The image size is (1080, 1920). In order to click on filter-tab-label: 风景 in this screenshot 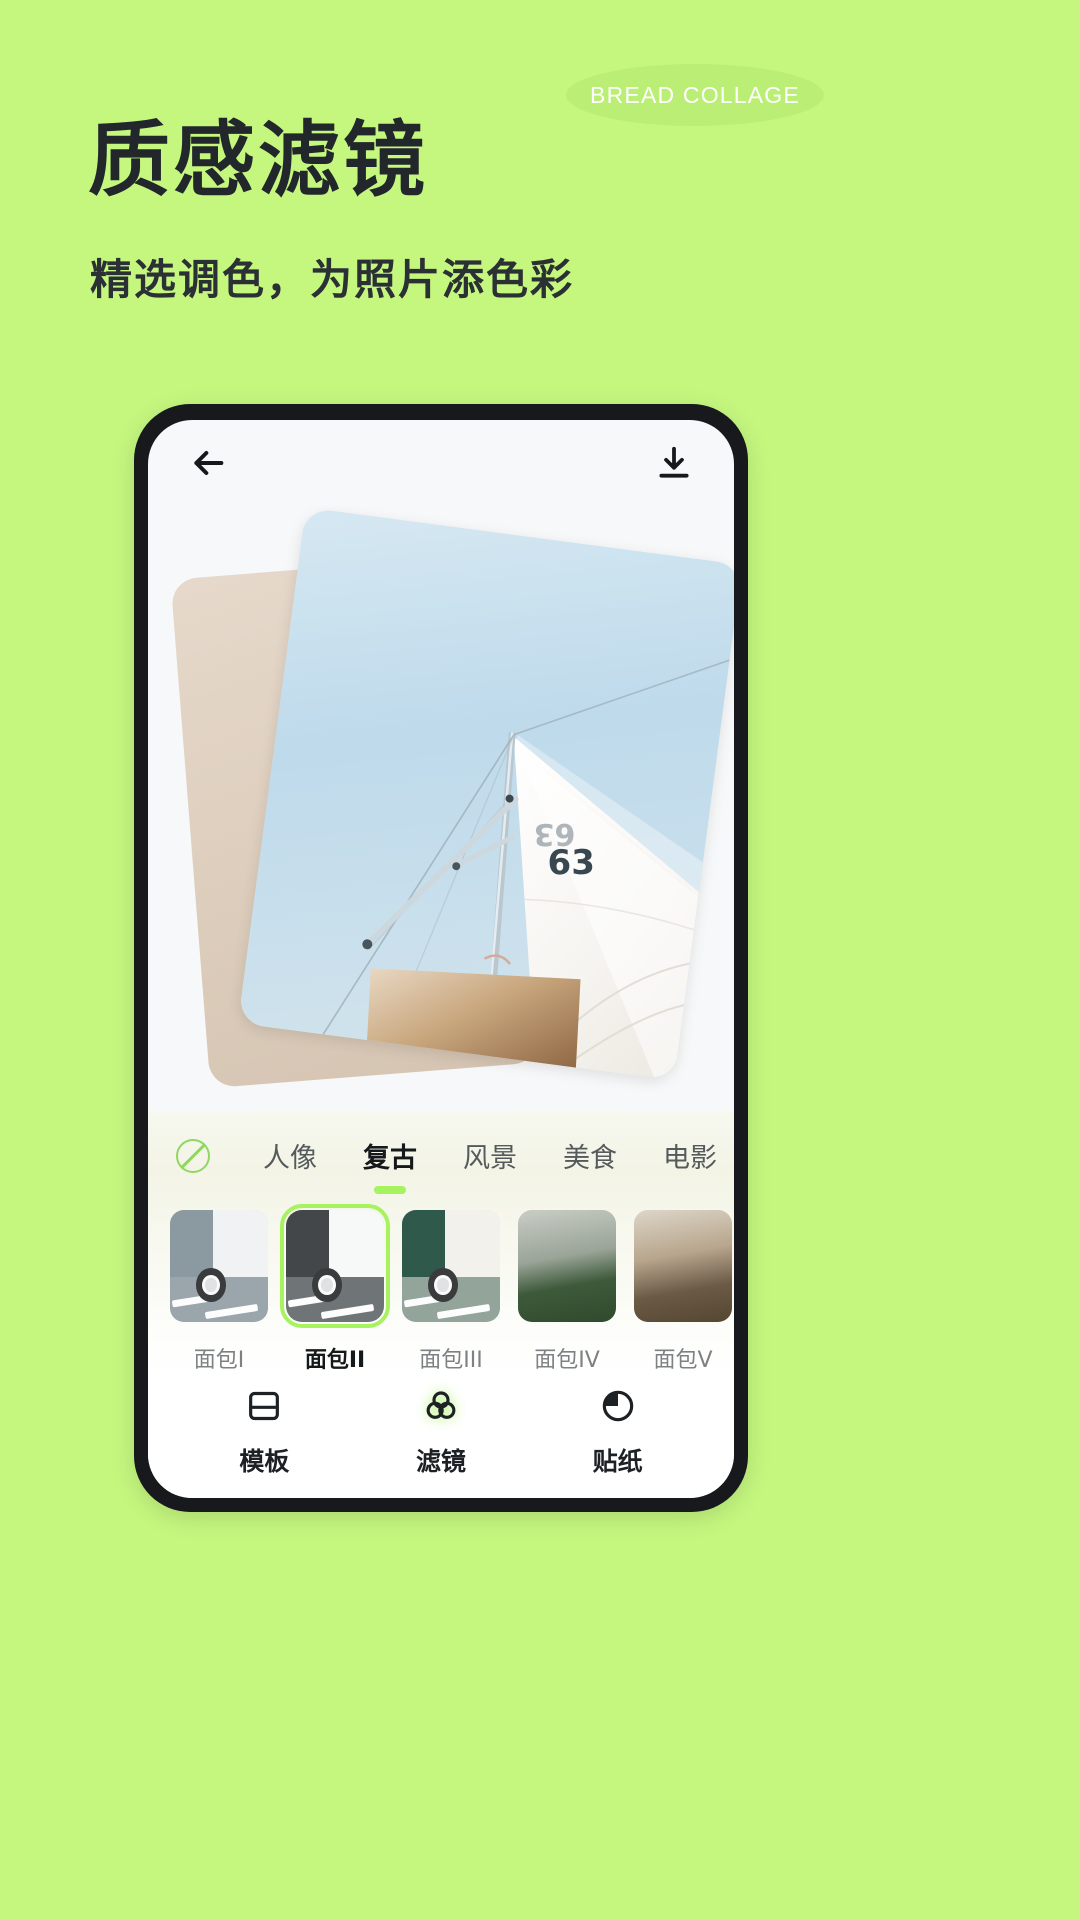, I will do `click(490, 1158)`.